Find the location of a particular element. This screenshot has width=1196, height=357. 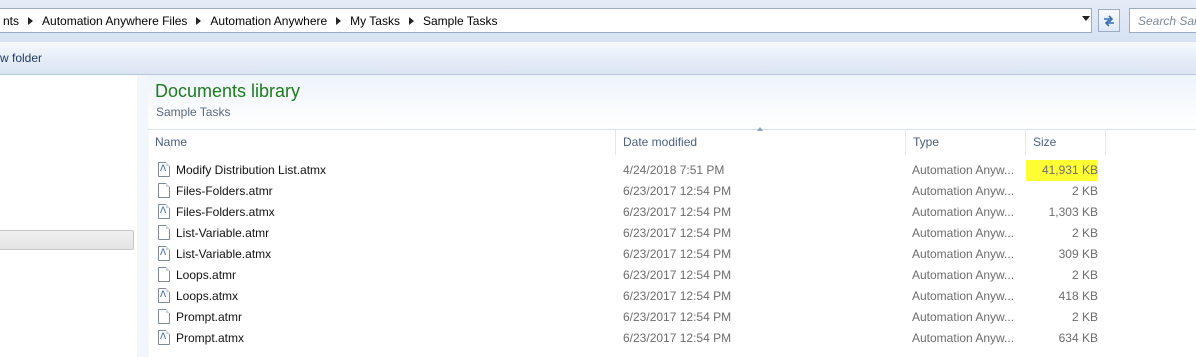

refresh-button is located at coordinates (1109, 20).